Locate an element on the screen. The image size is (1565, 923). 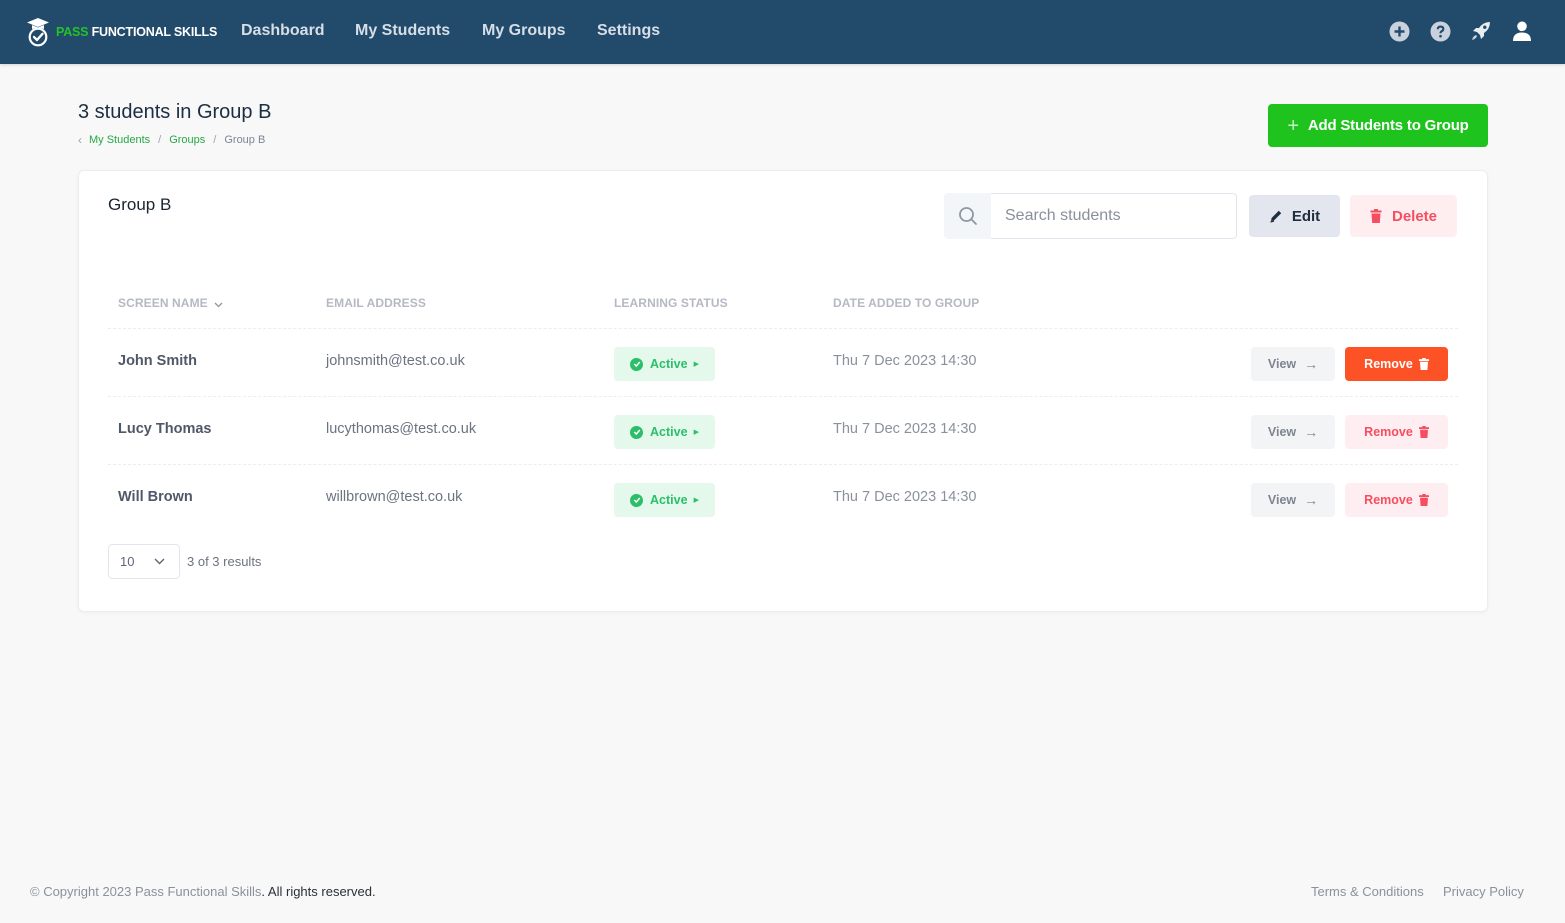
copyright-text: © Copyright 2023 Pass Functional Skills is located at coordinates (146, 891).